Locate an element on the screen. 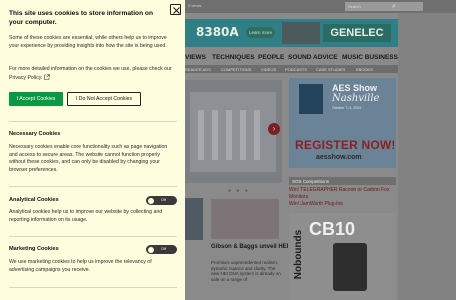  carousel-dots: ● ● ● is located at coordinates (239, 191).